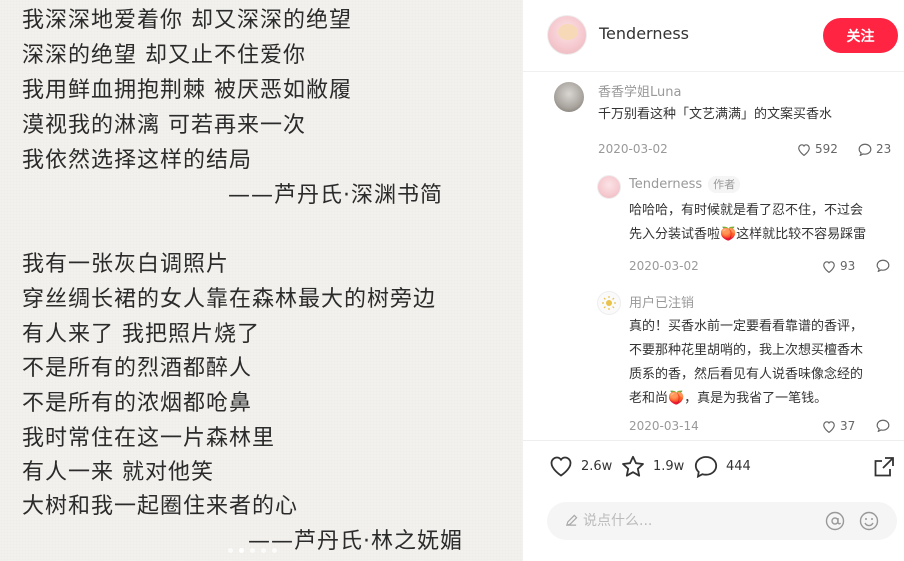 The image size is (904, 561). Describe the element at coordinates (118, 472) in the screenshot. I see `poem-line: 有人一来 就对他笑` at that location.